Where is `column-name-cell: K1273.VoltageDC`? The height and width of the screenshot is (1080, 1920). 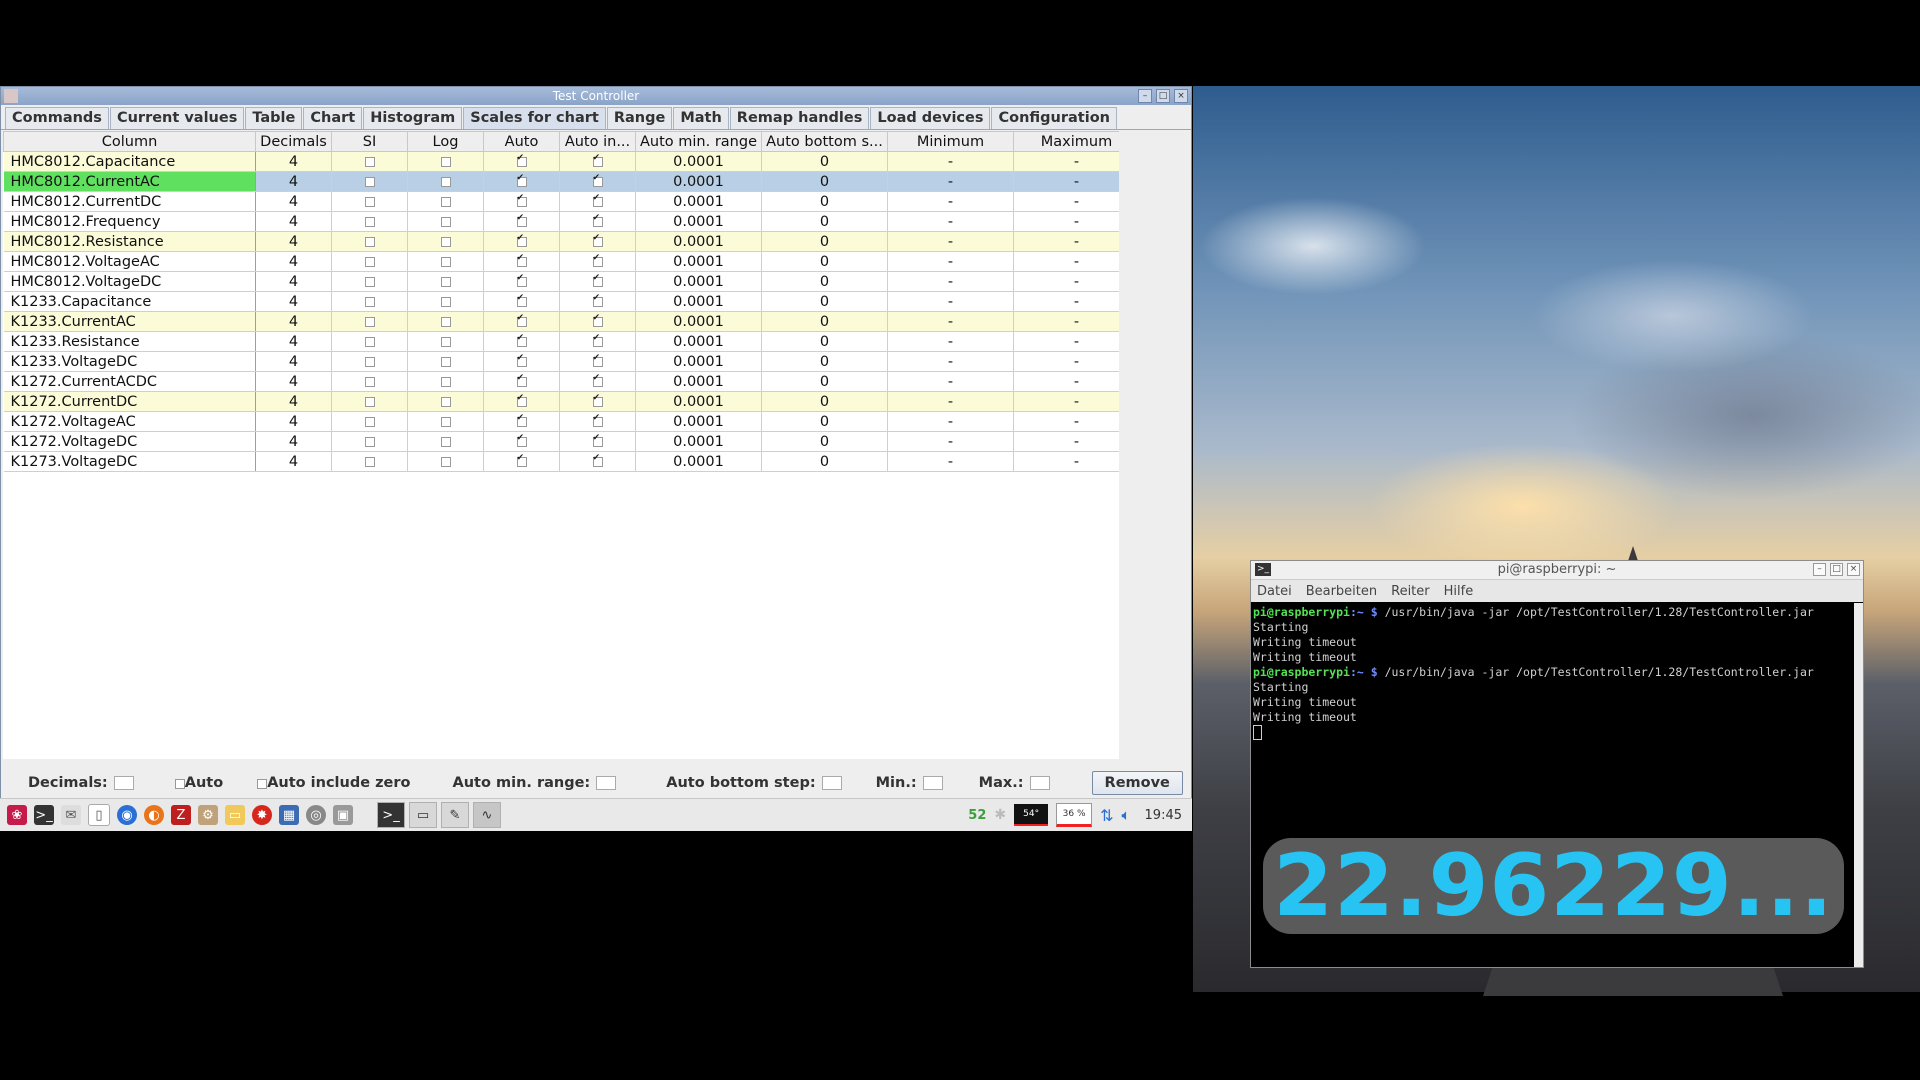
column-name-cell: K1273.VoltageDC is located at coordinates (129, 461).